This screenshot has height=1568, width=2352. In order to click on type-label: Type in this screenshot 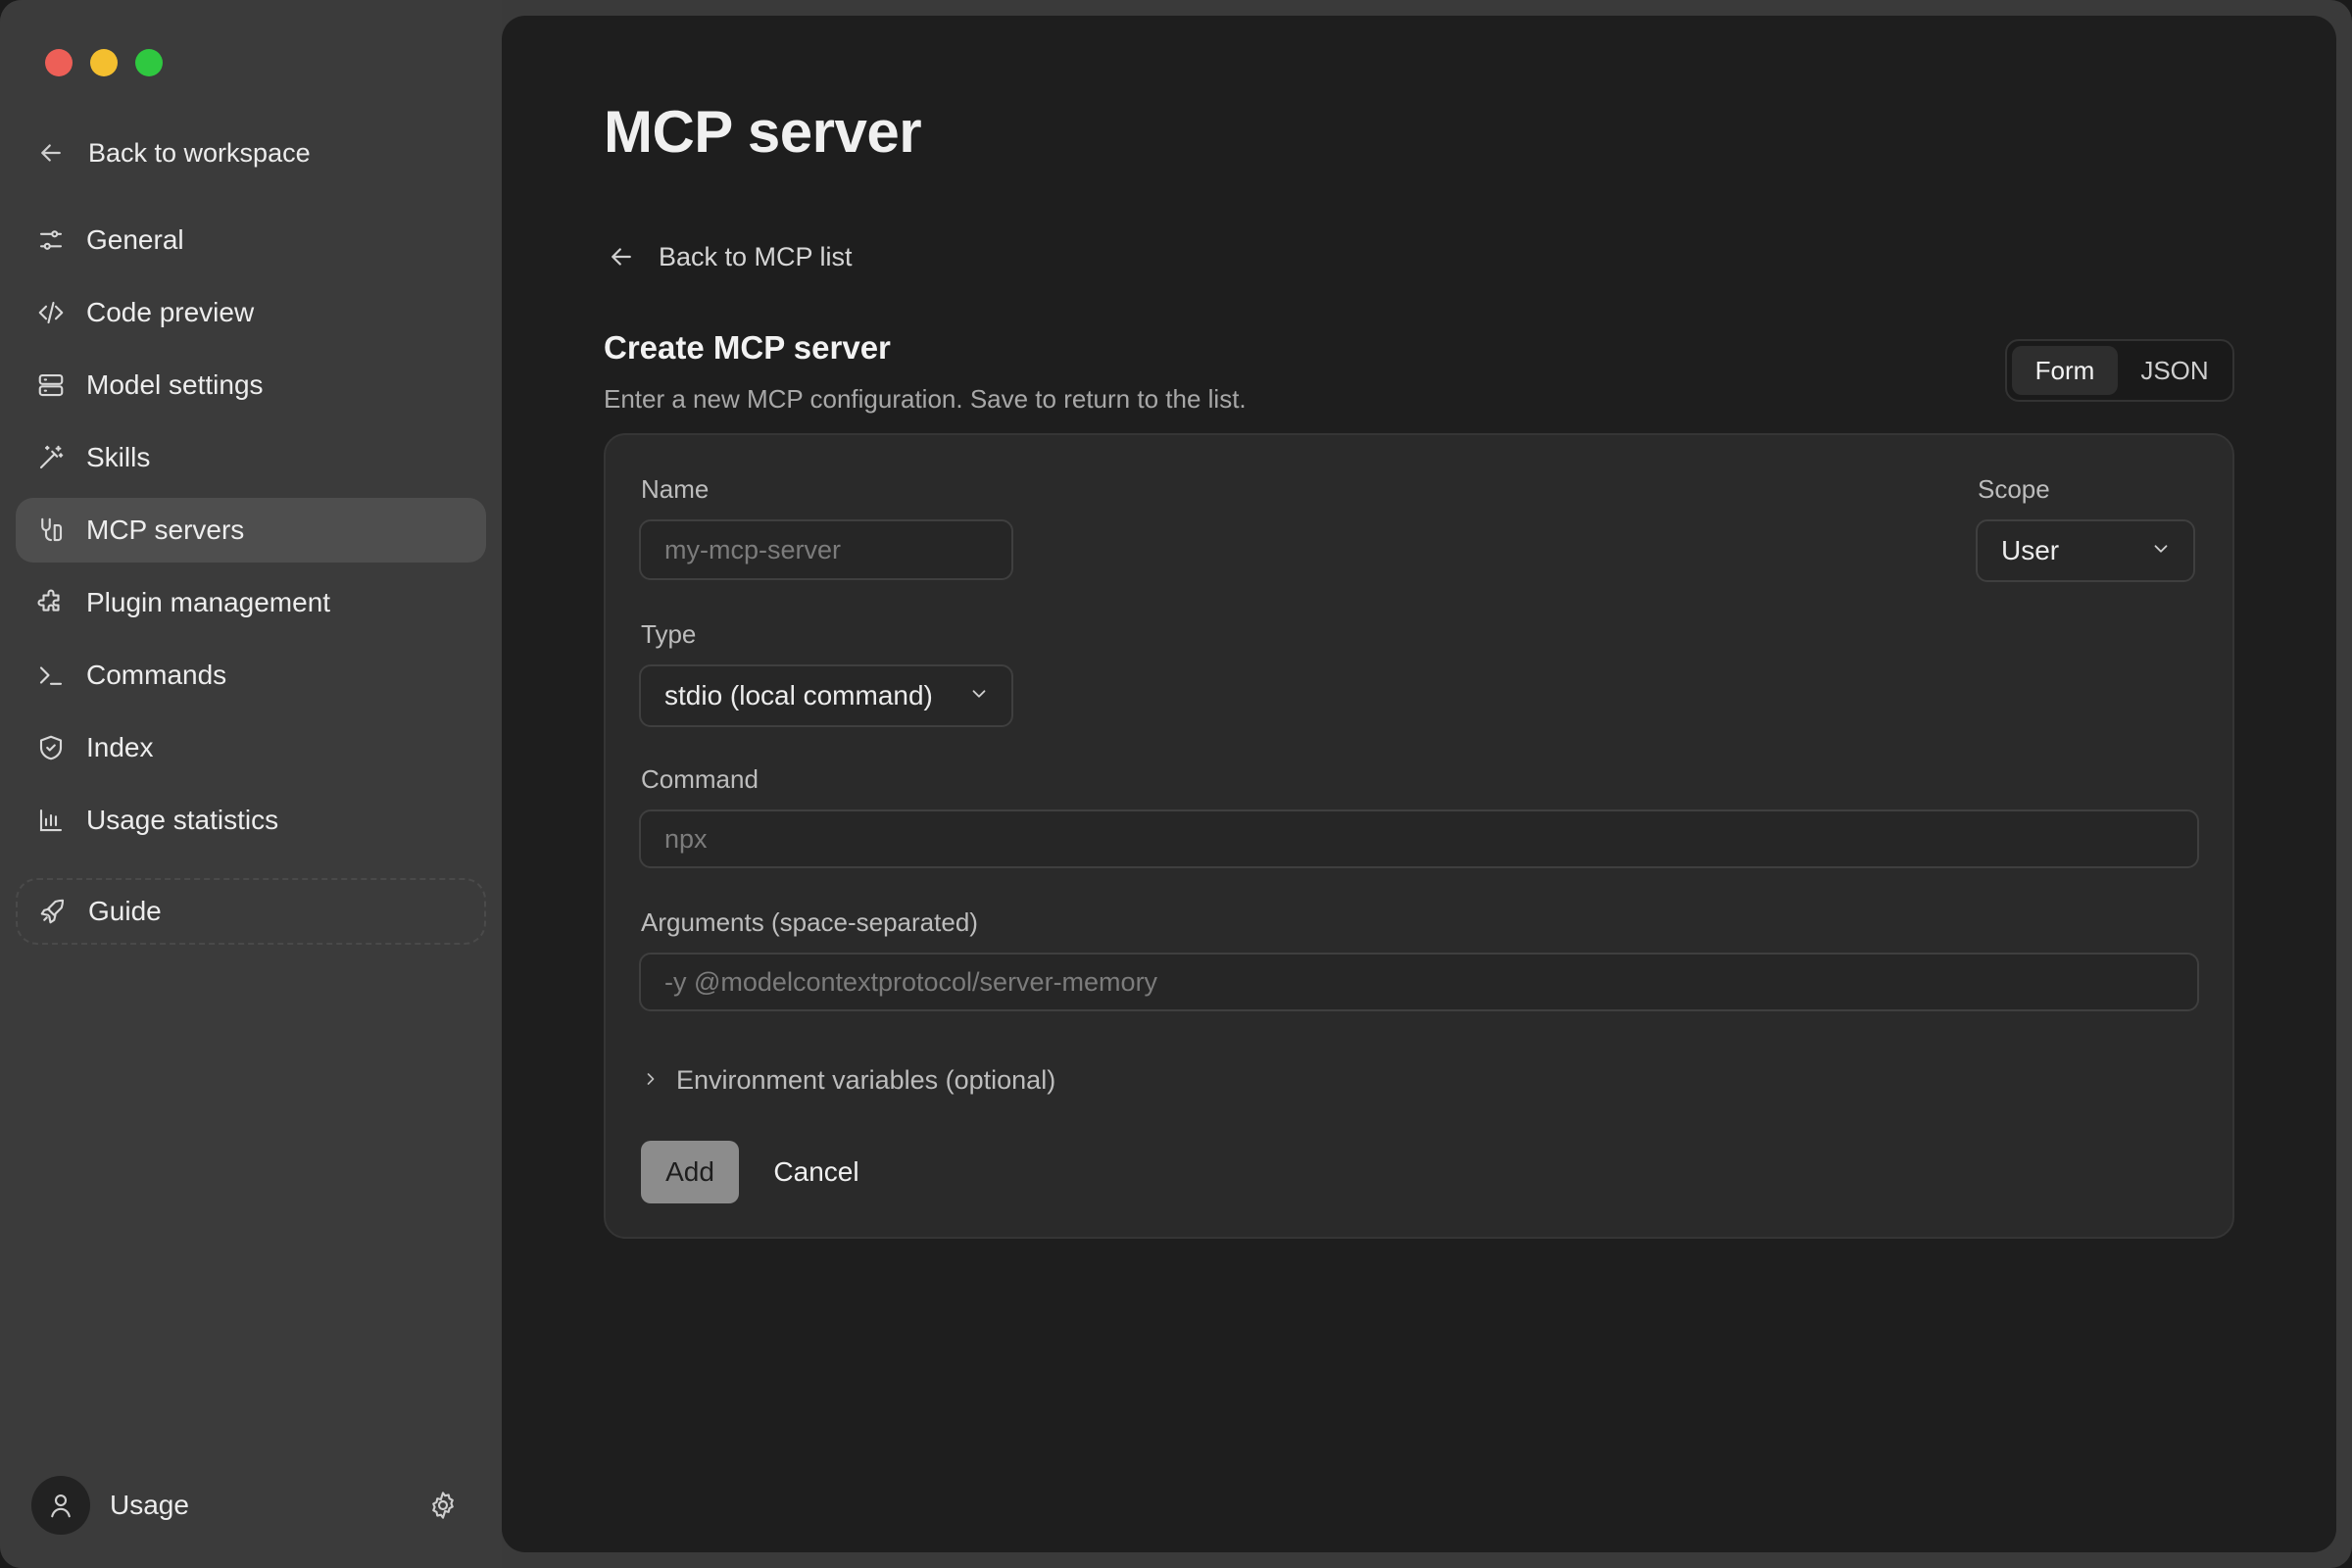, I will do `click(669, 634)`.